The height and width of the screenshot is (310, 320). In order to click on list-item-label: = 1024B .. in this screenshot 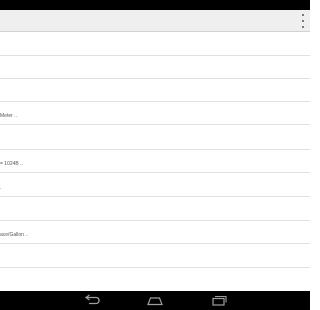, I will do `click(11, 164)`.